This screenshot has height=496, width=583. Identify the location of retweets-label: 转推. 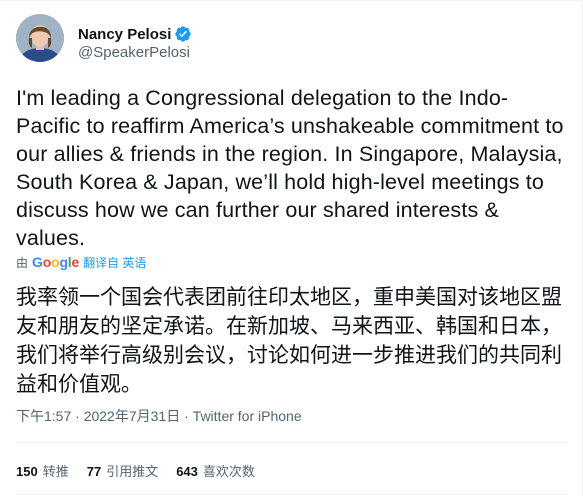
(55, 471).